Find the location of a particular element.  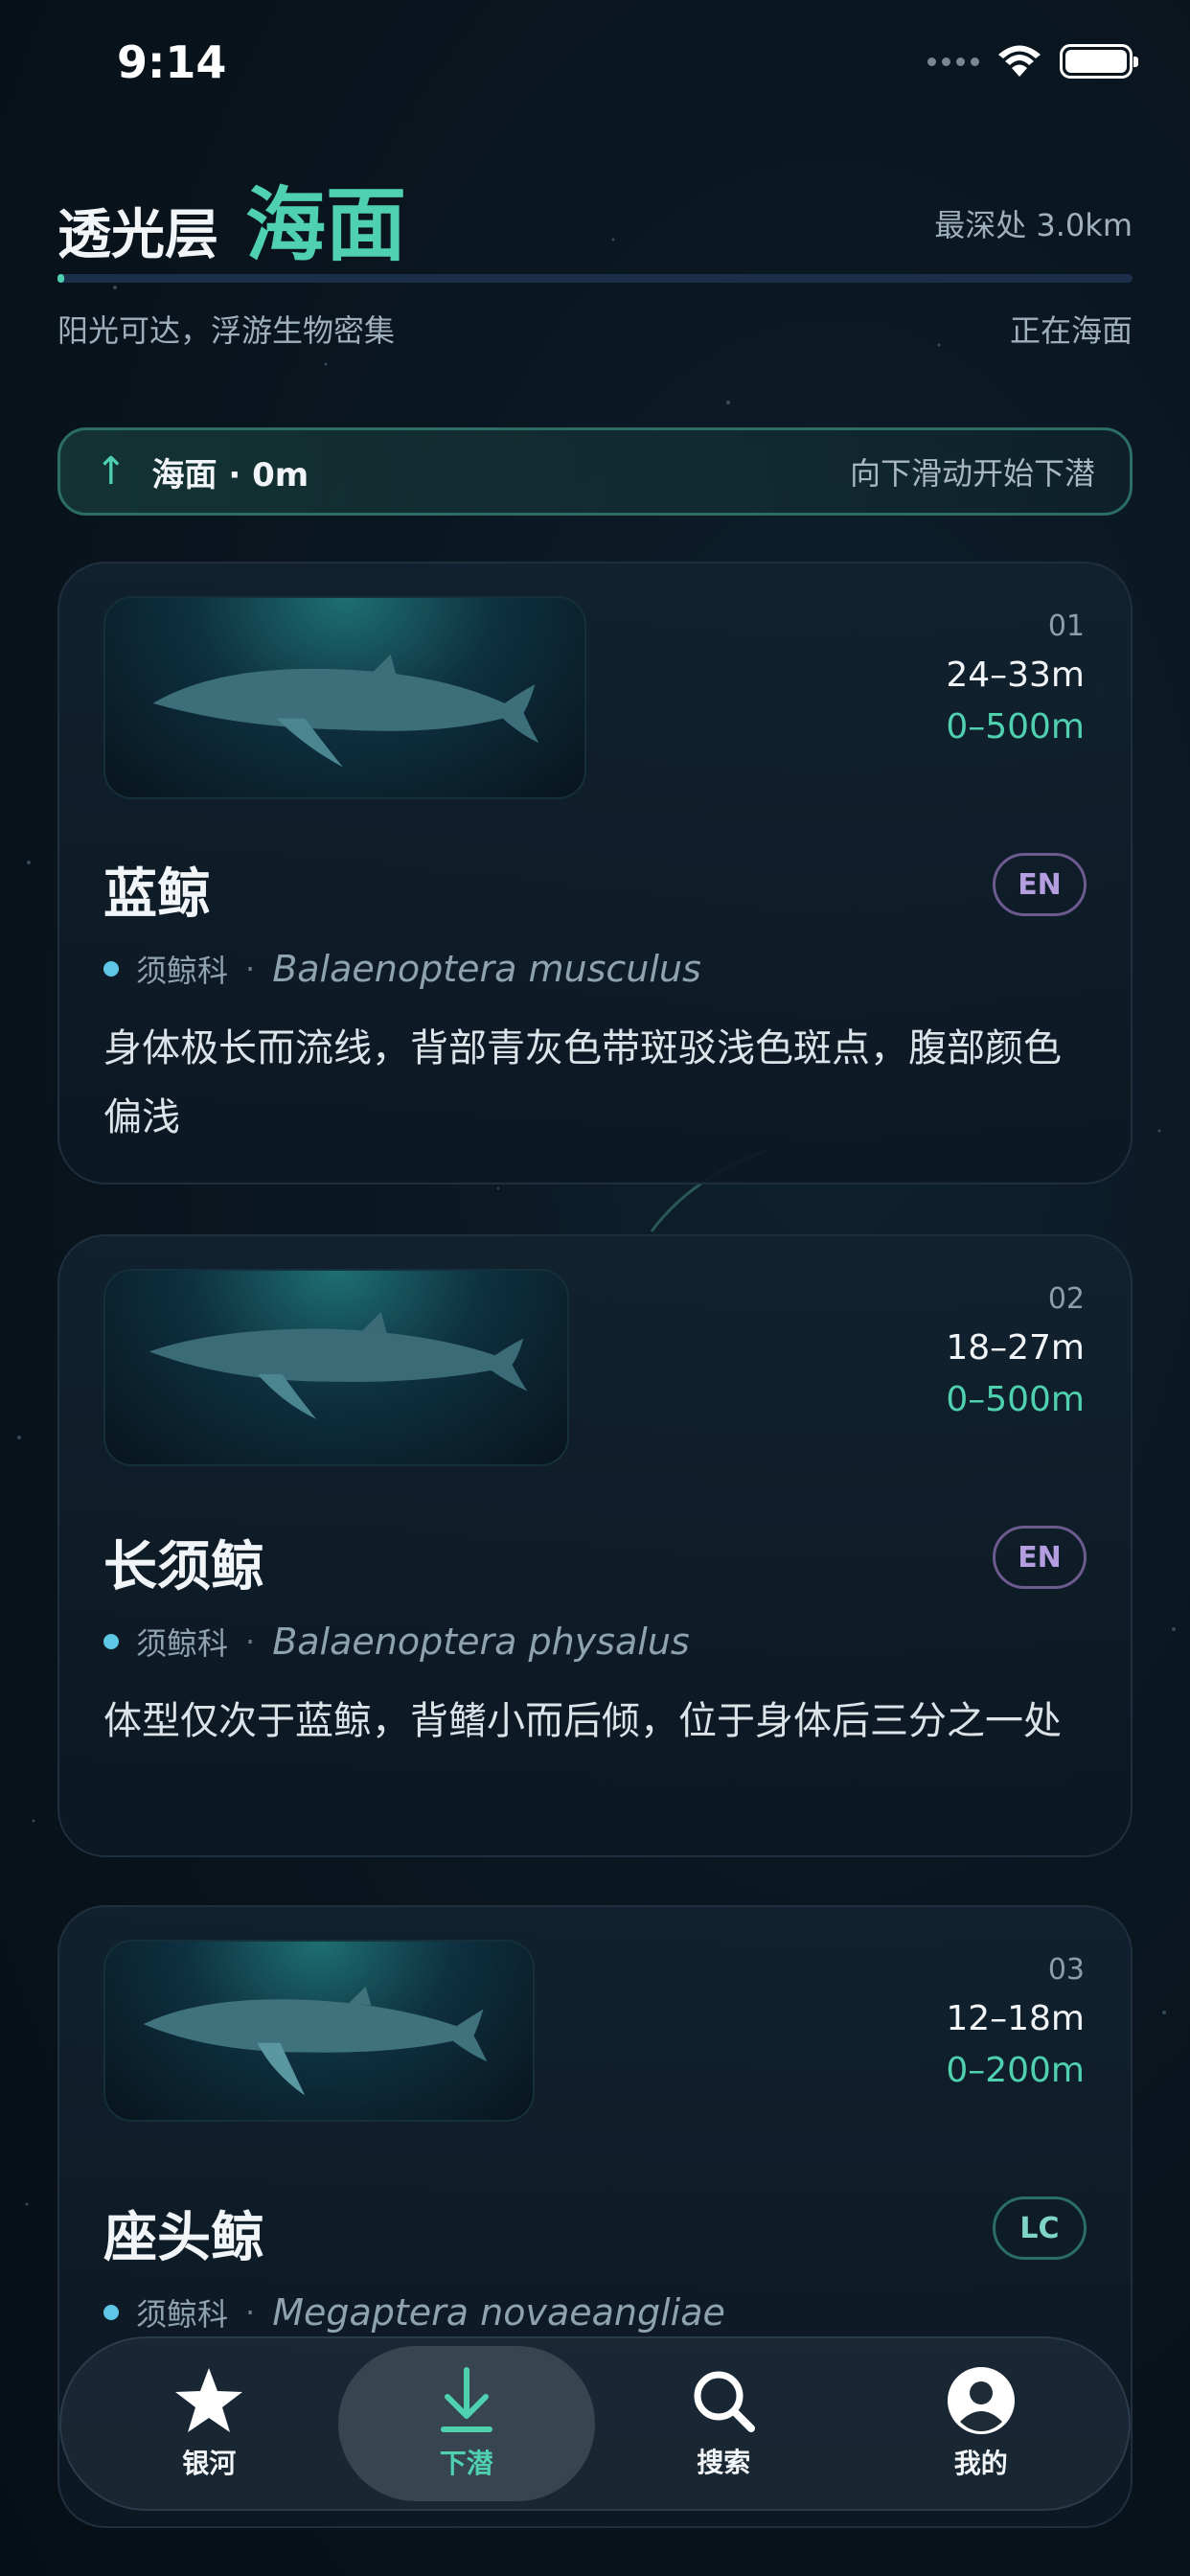

tab-label: 搜索 is located at coordinates (724, 2463).